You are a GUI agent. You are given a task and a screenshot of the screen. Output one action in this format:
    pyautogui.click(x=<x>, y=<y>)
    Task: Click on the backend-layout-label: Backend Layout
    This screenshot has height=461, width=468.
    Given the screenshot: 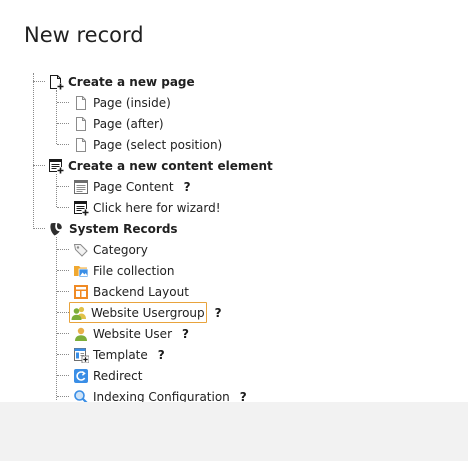 What is the action you would take?
    pyautogui.click(x=141, y=291)
    